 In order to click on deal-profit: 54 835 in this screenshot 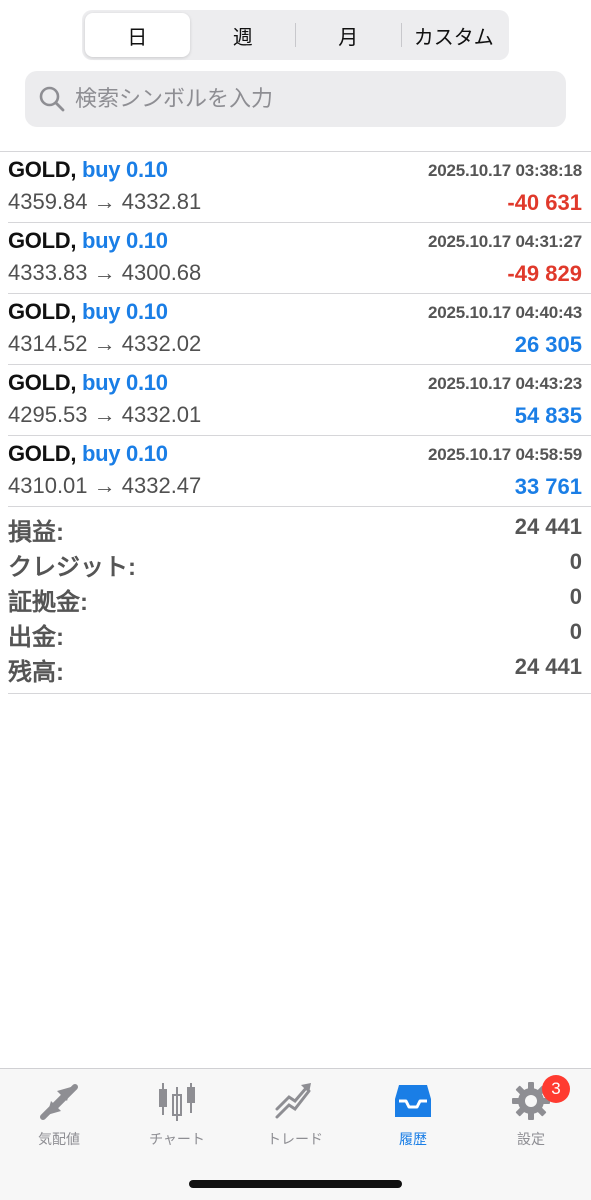, I will do `click(548, 415)`.